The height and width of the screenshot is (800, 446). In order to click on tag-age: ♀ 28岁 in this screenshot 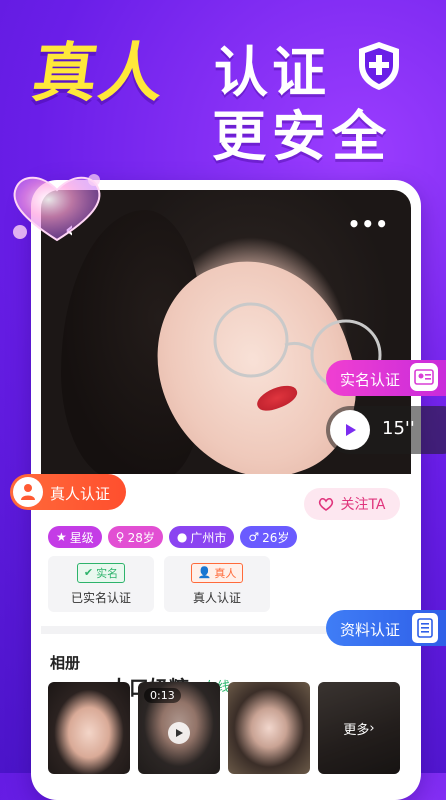, I will do `click(135, 537)`.